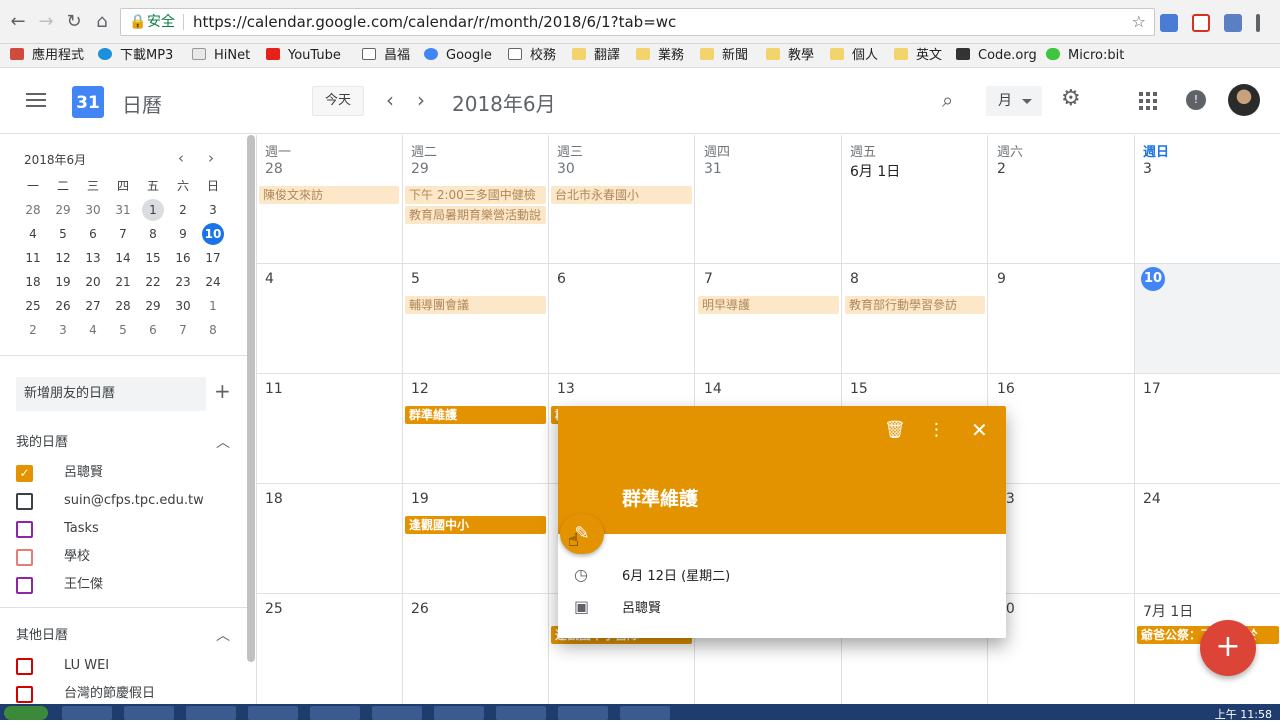 The height and width of the screenshot is (722, 1280). What do you see at coordinates (859, 389) in the screenshot?
I see `day-number: 15` at bounding box center [859, 389].